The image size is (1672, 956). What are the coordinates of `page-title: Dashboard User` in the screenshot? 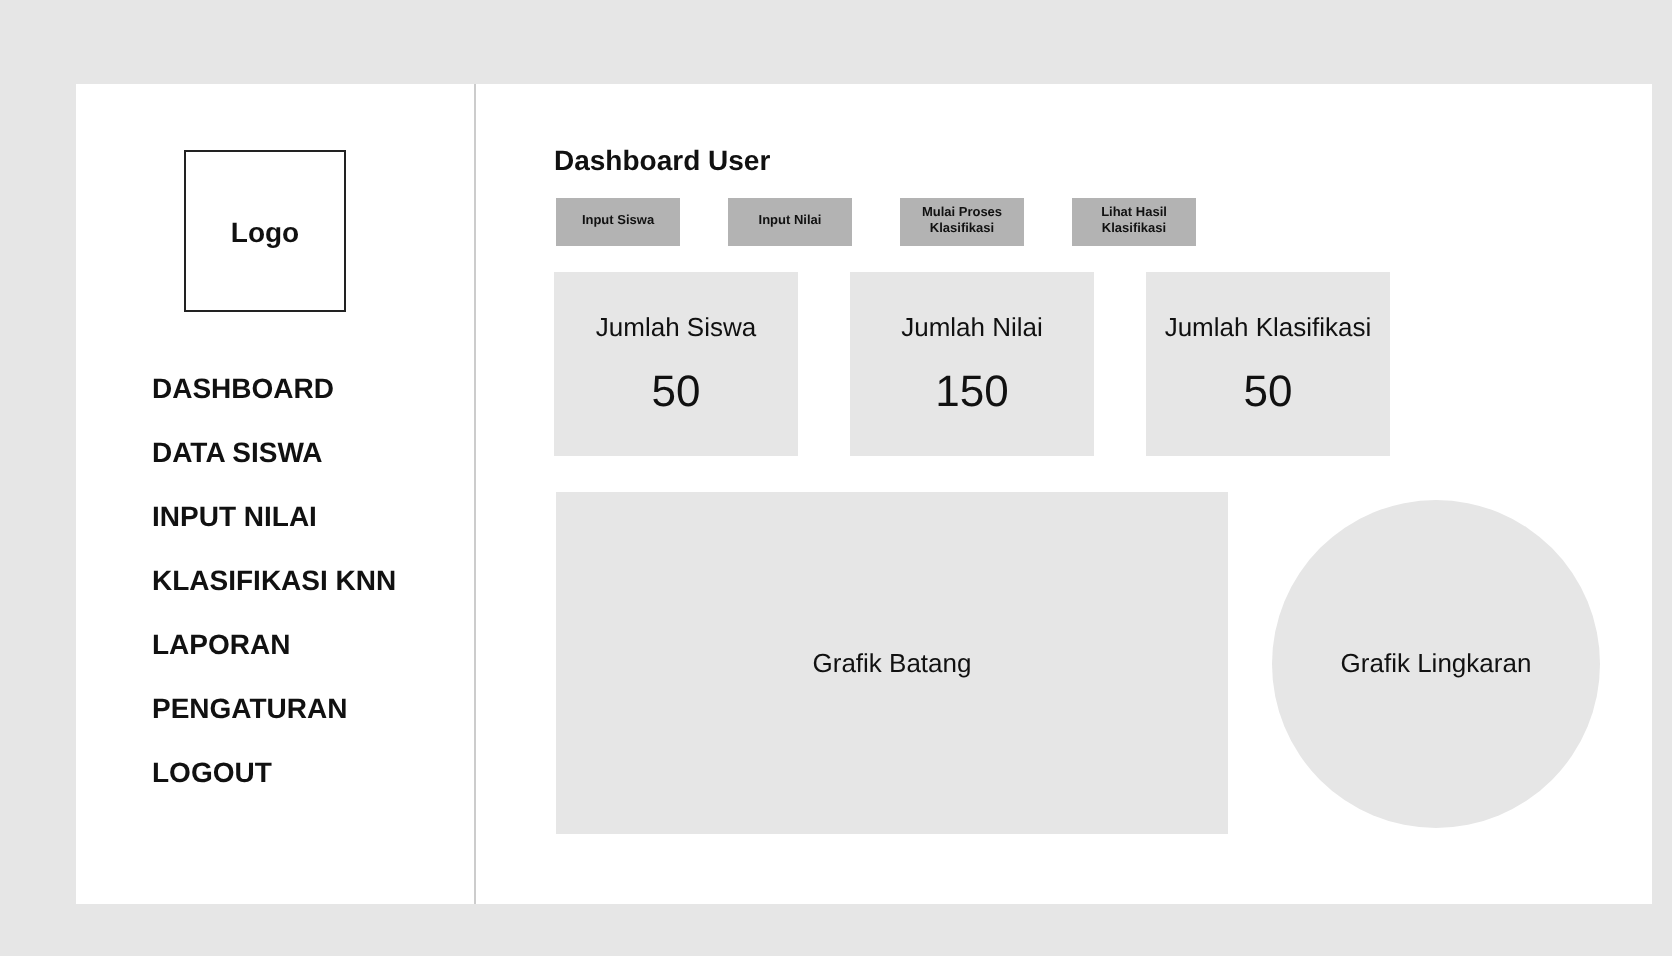 It's located at (663, 160).